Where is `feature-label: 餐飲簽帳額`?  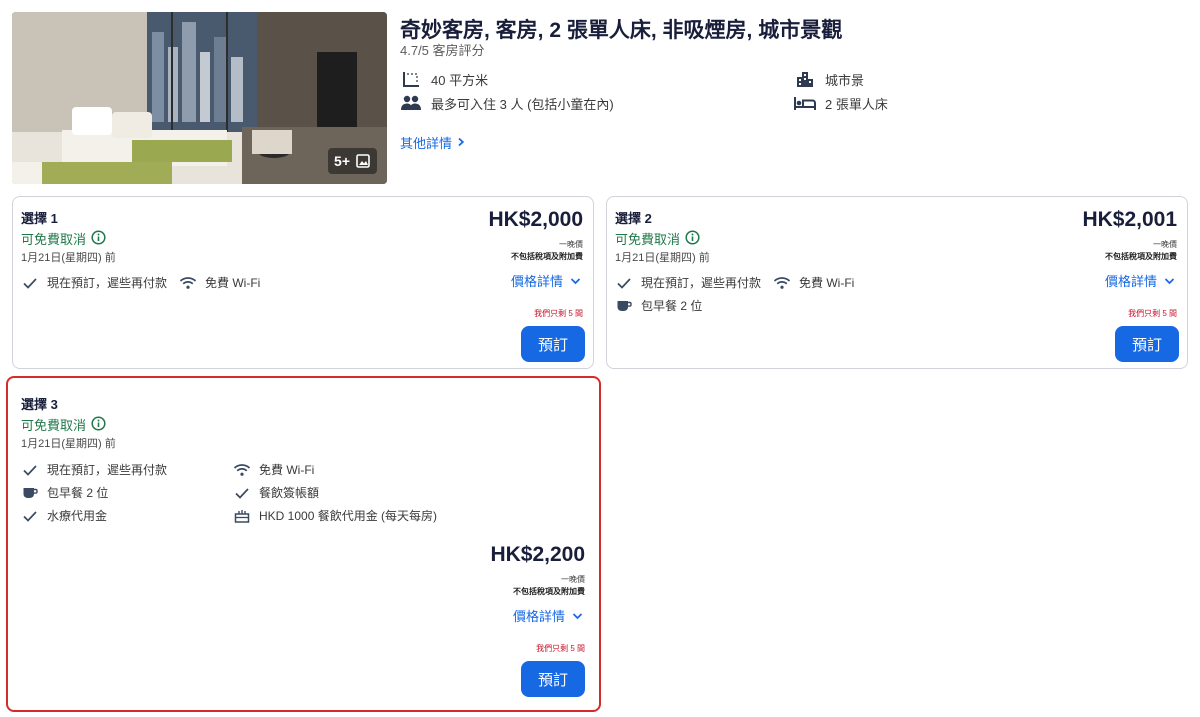
feature-label: 餐飲簽帳額 is located at coordinates (289, 493).